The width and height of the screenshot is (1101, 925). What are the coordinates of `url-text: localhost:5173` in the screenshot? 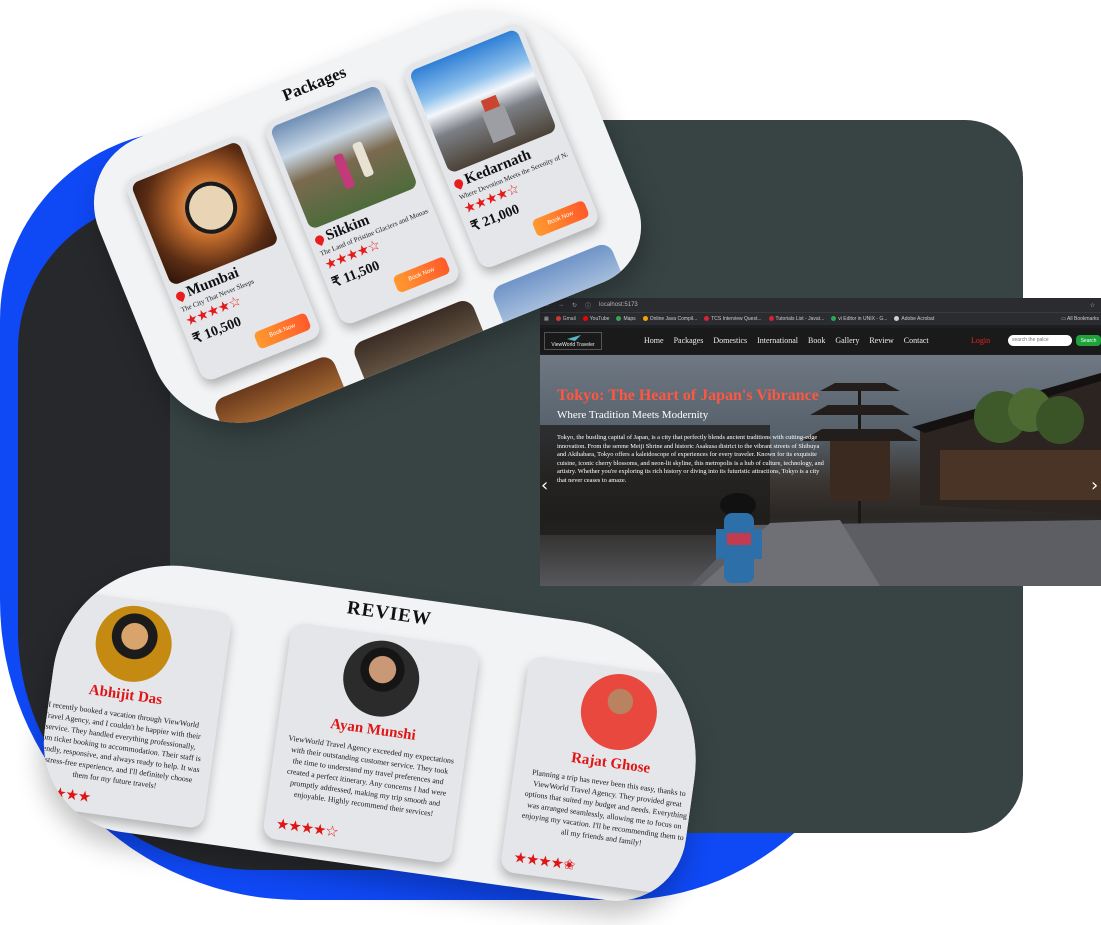 It's located at (618, 305).